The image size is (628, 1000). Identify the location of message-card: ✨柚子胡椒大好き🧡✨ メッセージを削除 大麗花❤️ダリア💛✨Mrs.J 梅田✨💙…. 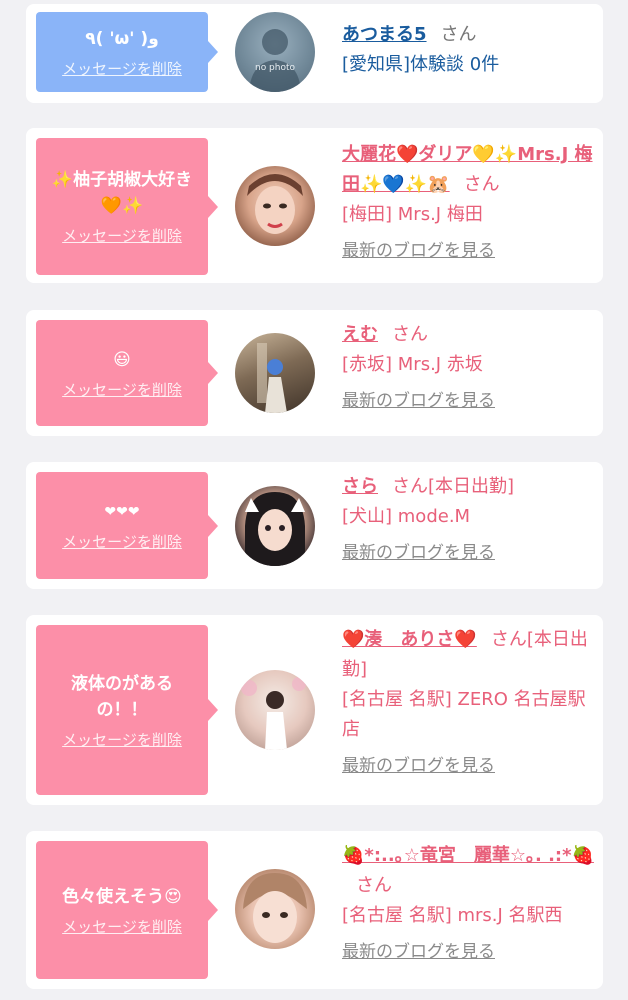
(314, 205).